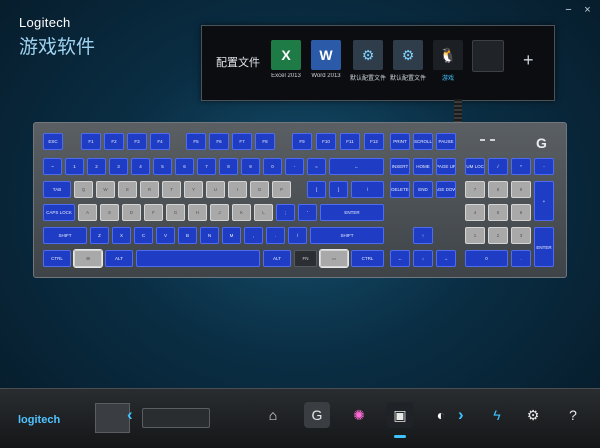 This screenshot has width=600, height=448. Describe the element at coordinates (498, 235) in the screenshot. I see `key-num-2: 2` at that location.